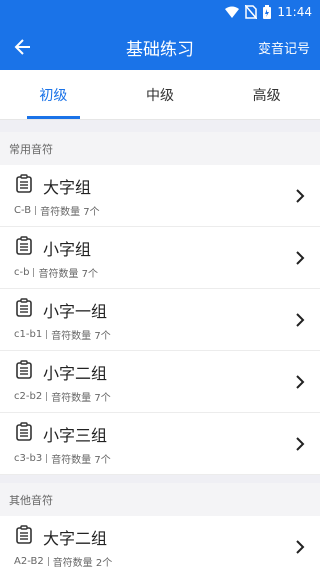  I want to click on list-item-content: 大字二组 A2-B2 音符数量 2个, so click(153, 546).